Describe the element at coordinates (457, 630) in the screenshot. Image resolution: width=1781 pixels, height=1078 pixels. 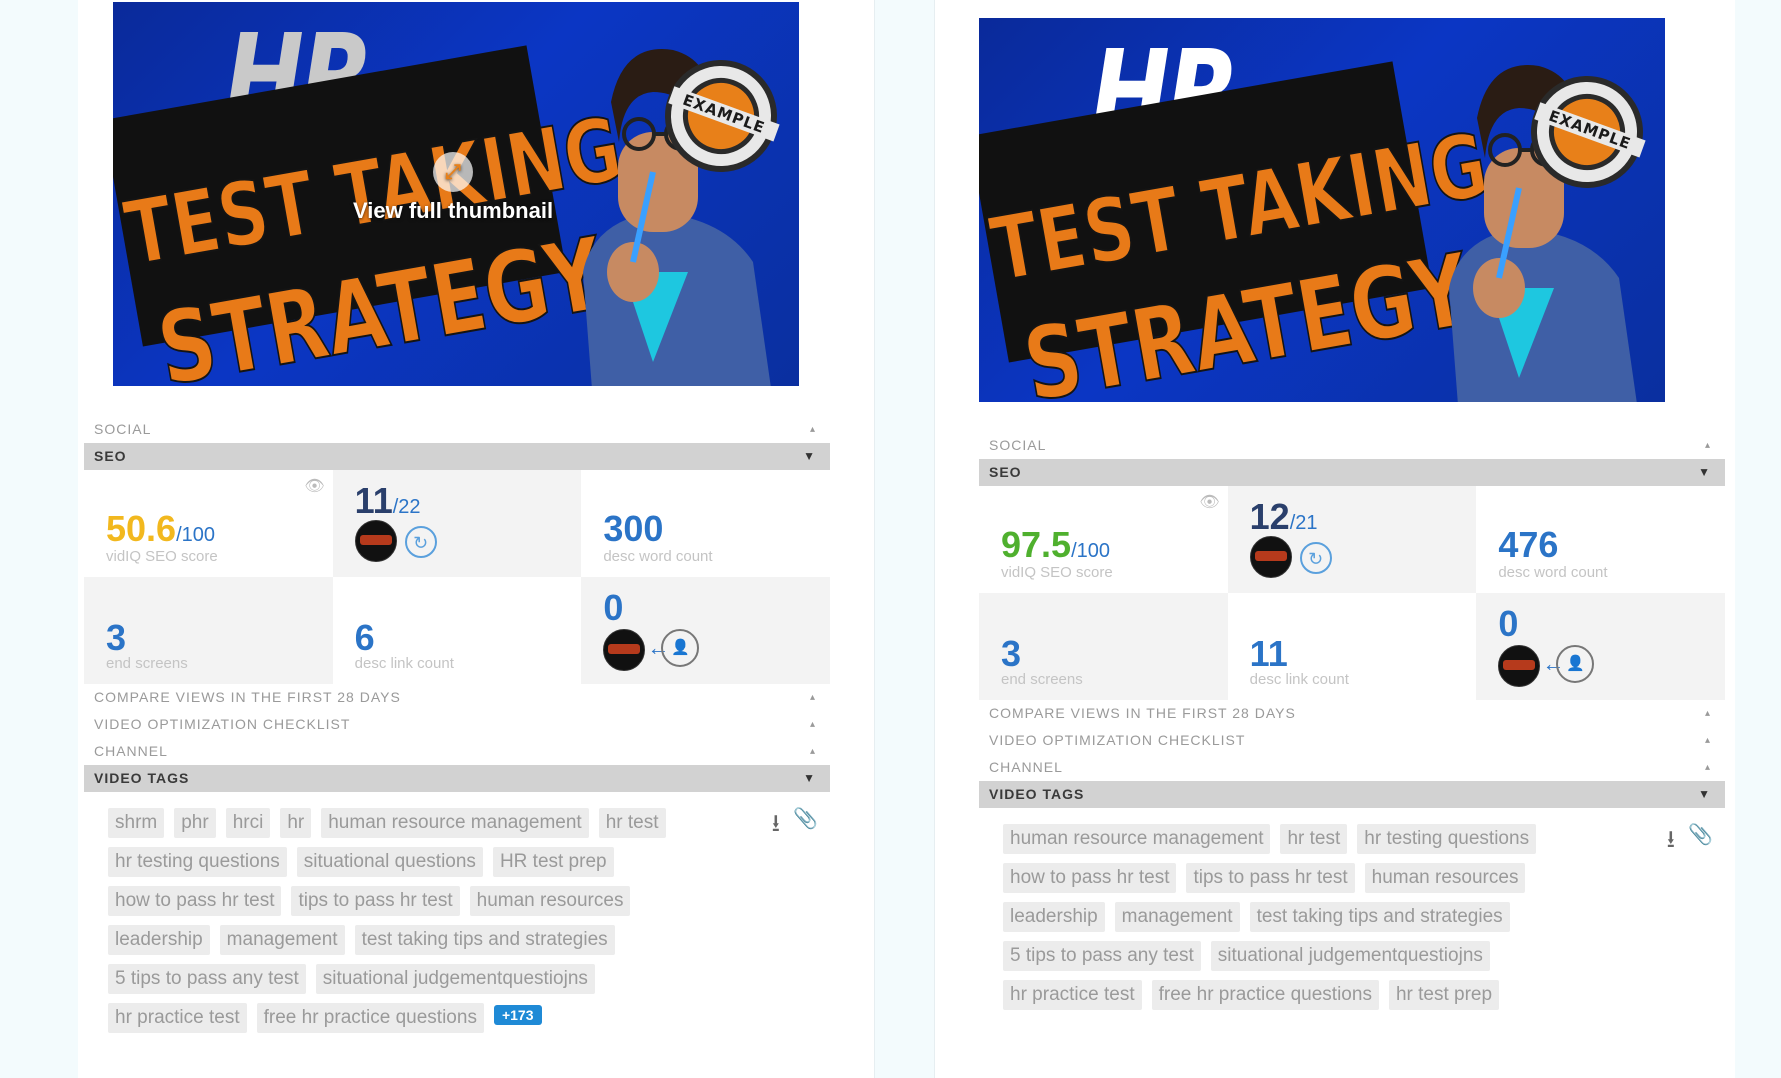
I see `desc-link-count-cell: 6 desc link count` at that location.